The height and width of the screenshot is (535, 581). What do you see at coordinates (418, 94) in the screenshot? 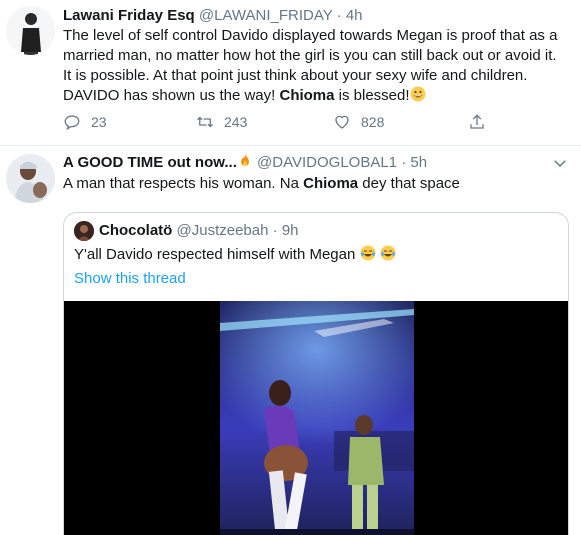
I see `grinning-emoji` at bounding box center [418, 94].